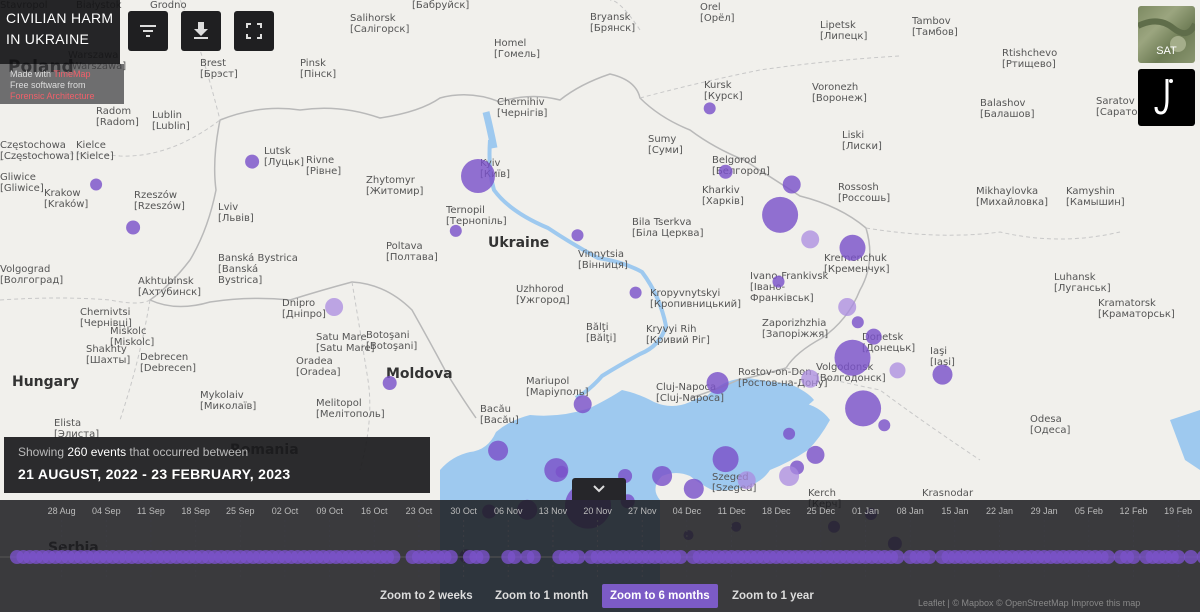 Image resolution: width=1200 pixels, height=612 pixels. Describe the element at coordinates (1166, 97) in the screenshot. I see `help-button` at that location.